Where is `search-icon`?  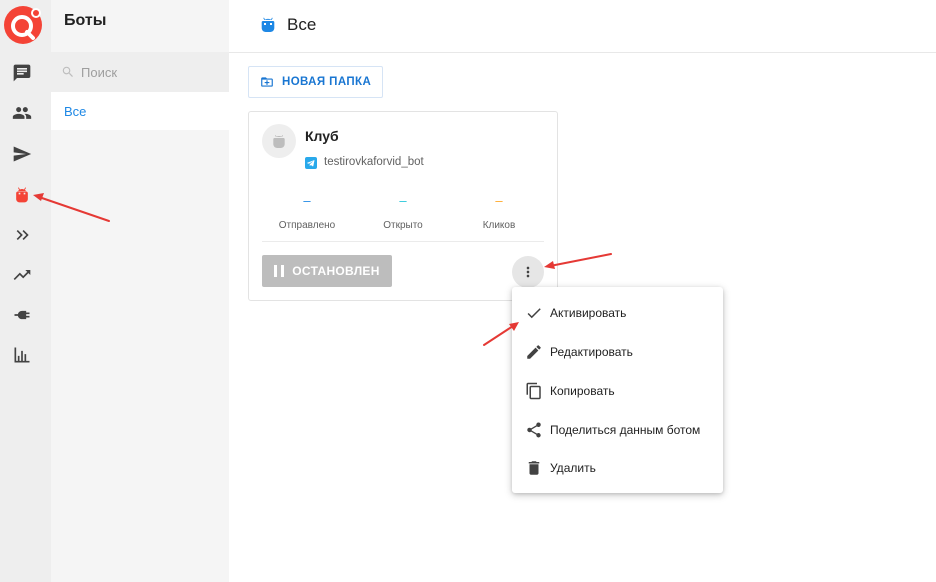
search-icon is located at coordinates (67, 71).